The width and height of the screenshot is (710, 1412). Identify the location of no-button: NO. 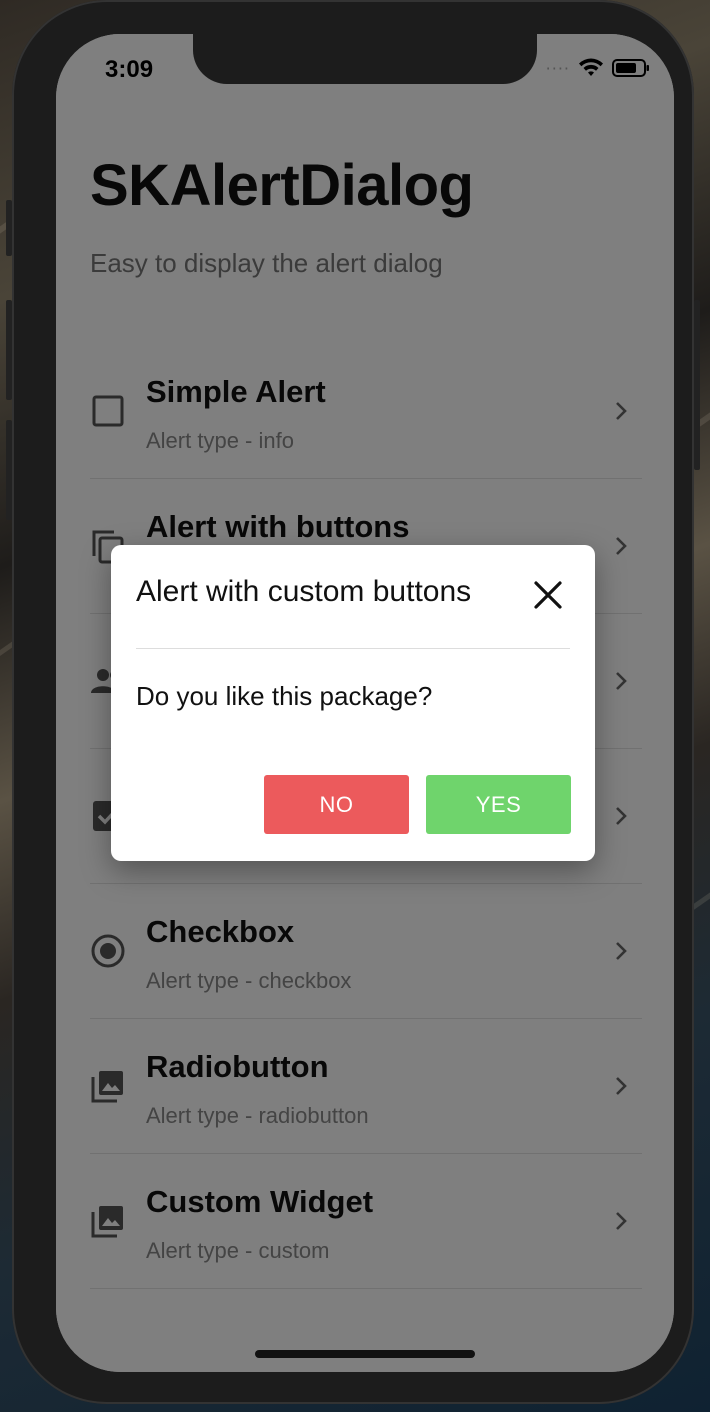
(336, 804).